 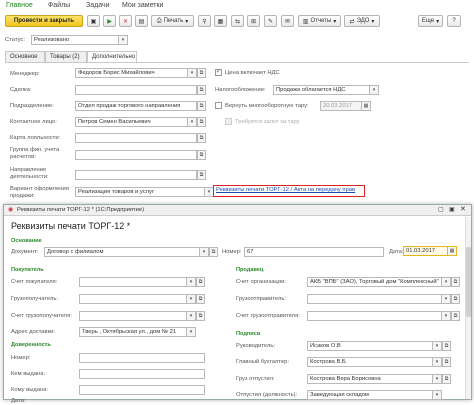 I want to click on sale-variant-field: Реализация товаров и услуг, so click(x=140, y=192).